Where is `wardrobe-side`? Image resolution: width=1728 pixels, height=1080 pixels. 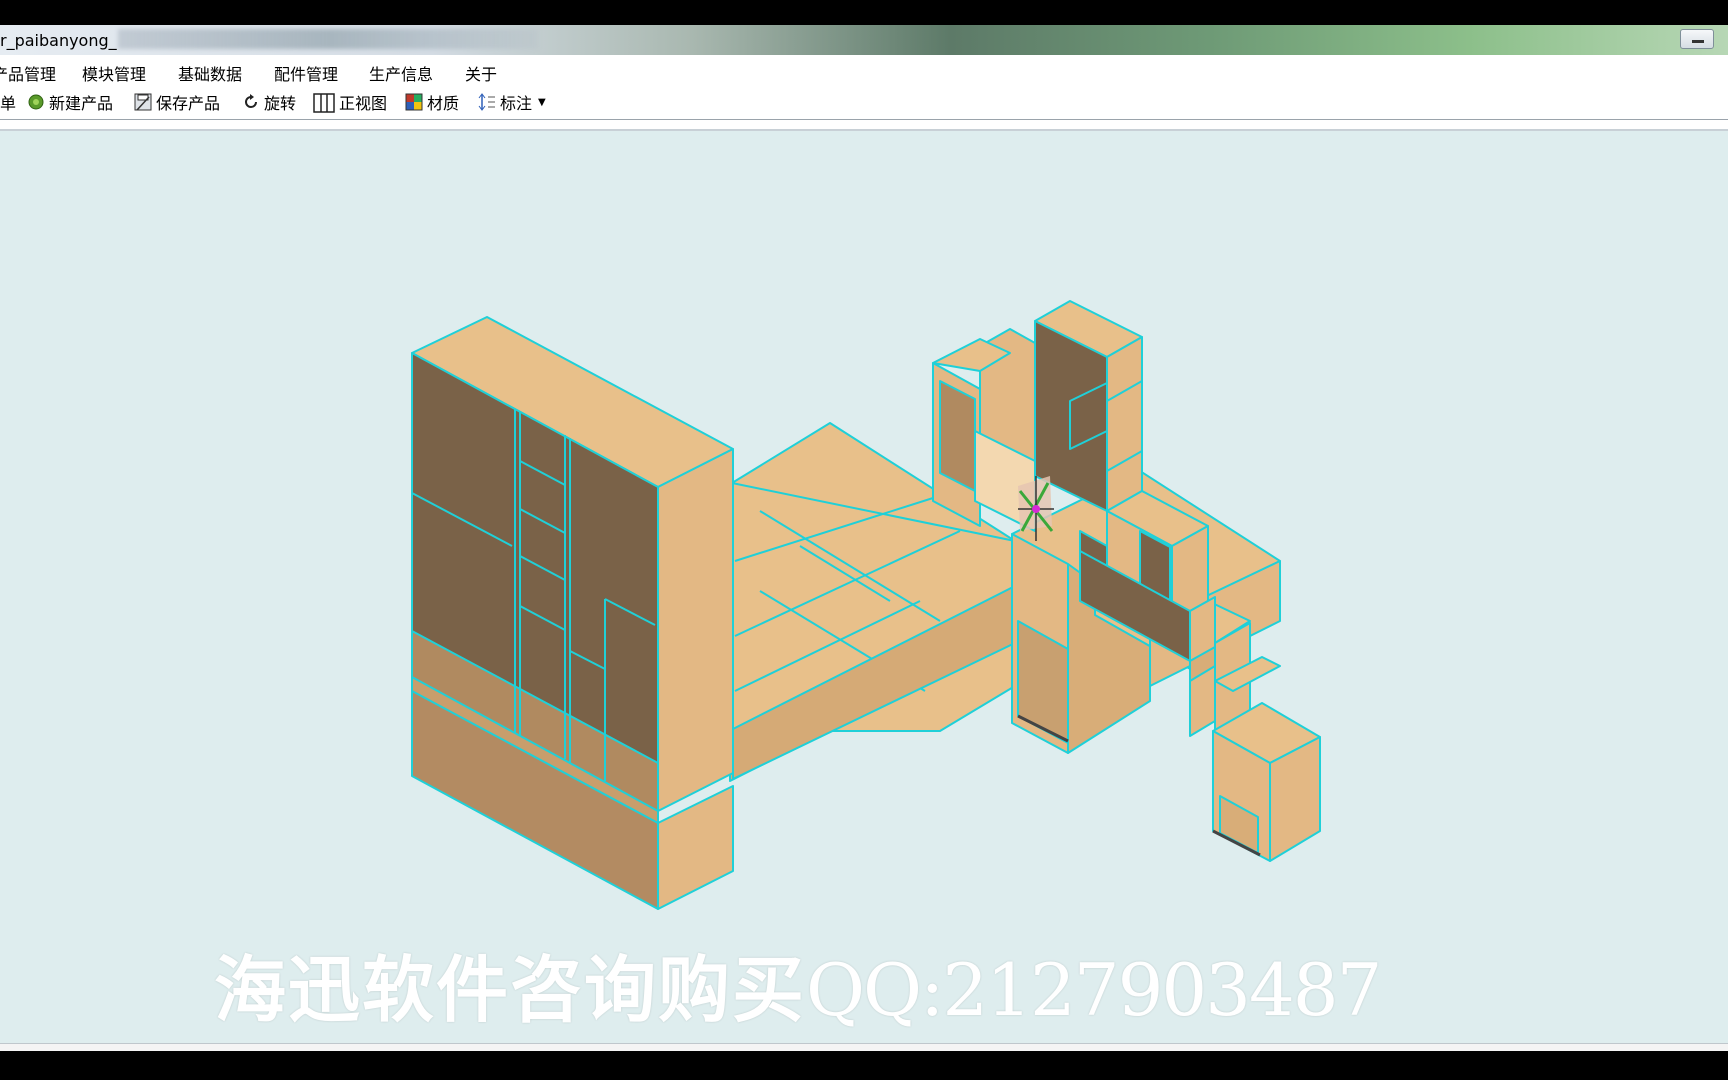
wardrobe-side is located at coordinates (695, 630).